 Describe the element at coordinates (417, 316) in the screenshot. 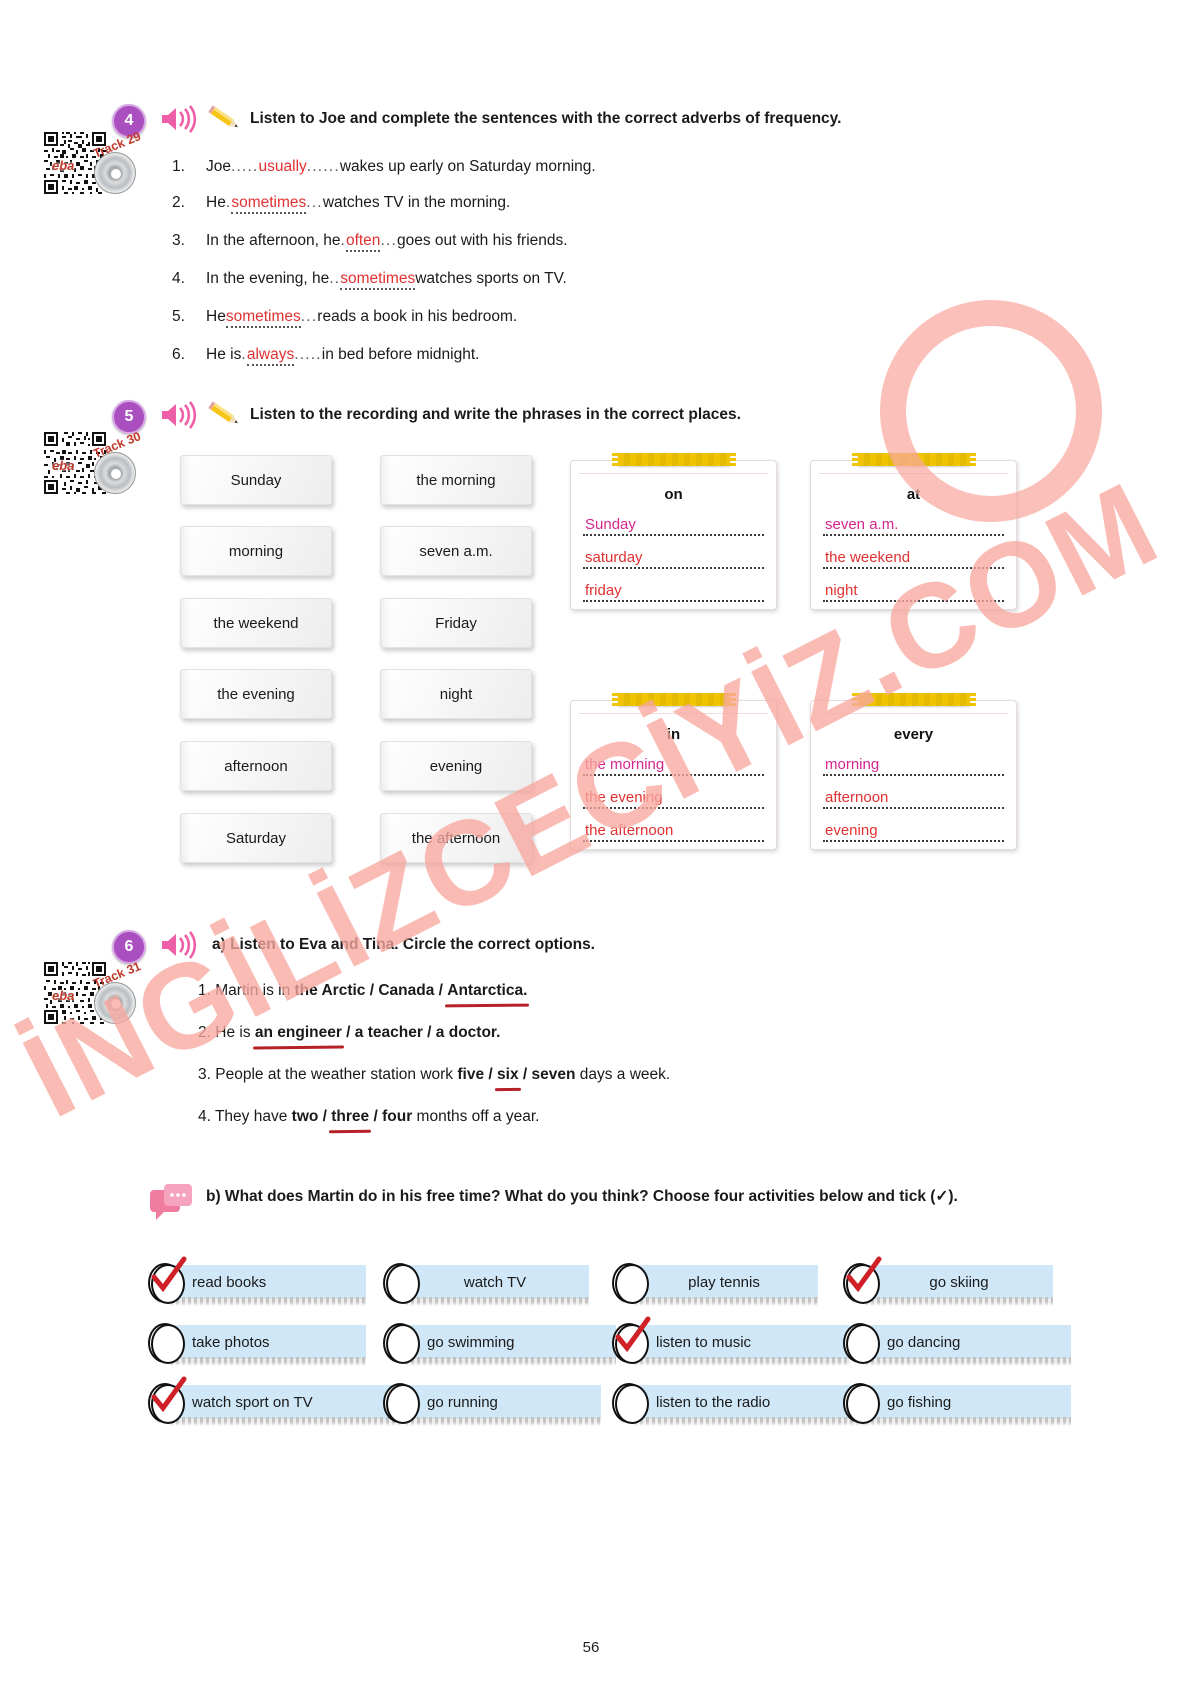

I see `sentence-after: reads a book in his bedroom.` at that location.